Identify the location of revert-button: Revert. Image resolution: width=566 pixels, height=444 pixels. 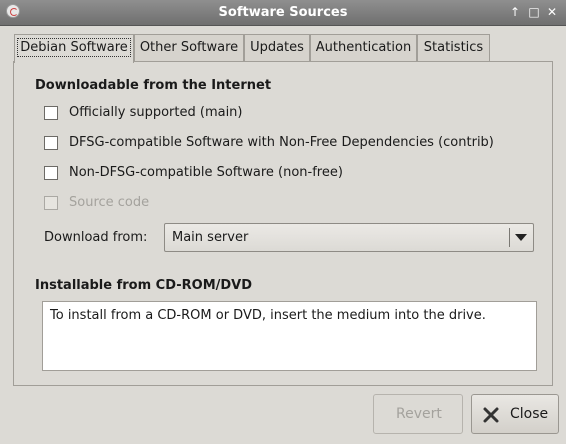
(418, 414).